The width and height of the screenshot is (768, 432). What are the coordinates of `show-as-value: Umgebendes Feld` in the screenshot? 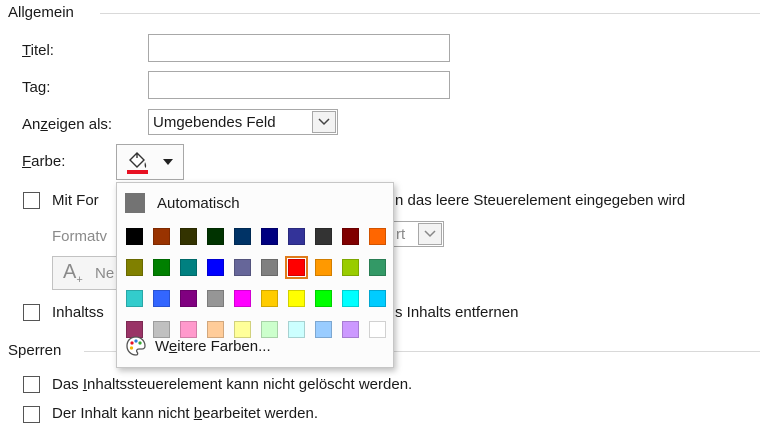 It's located at (214, 122).